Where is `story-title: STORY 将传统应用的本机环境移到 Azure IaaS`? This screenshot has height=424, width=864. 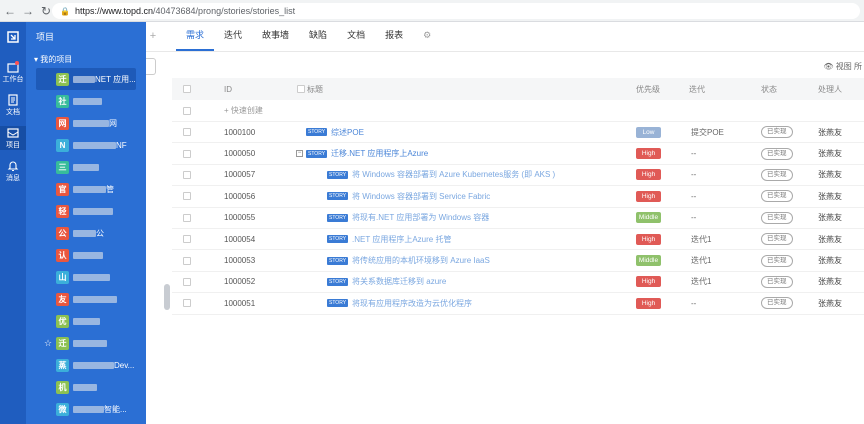
story-title: STORY 将传统应用的本机环境移到 Azure IaaS is located at coordinates (408, 260).